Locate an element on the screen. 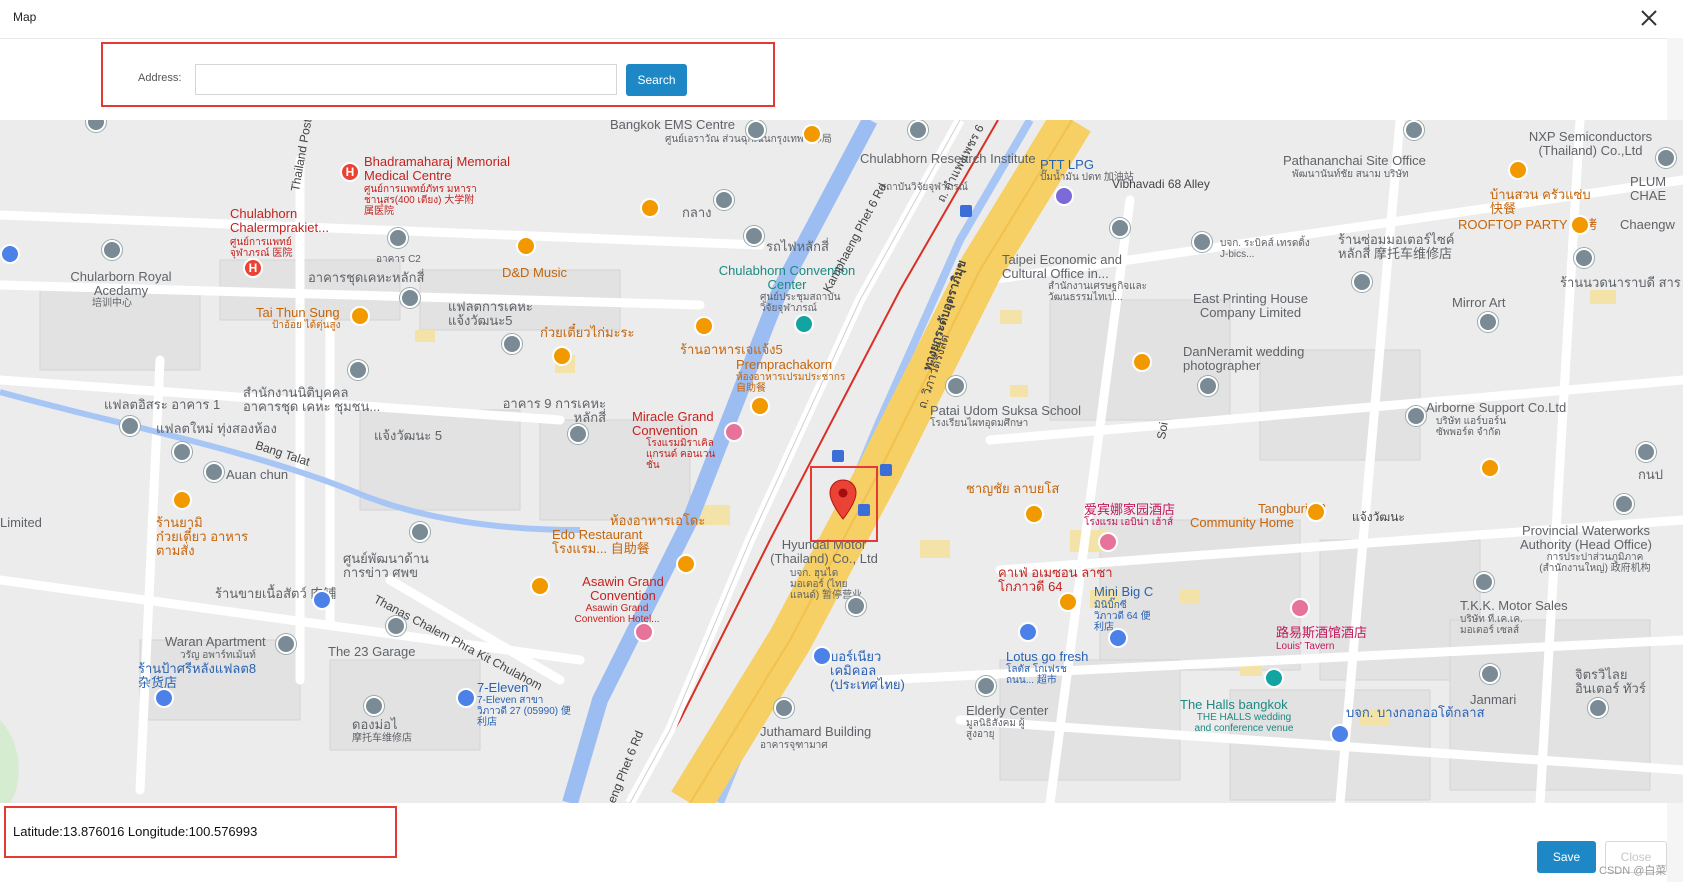  label-ran-nom: ร้านยามิ ก๋วยเตี๋ยว อาหารตามสั่ง is located at coordinates (202, 536).